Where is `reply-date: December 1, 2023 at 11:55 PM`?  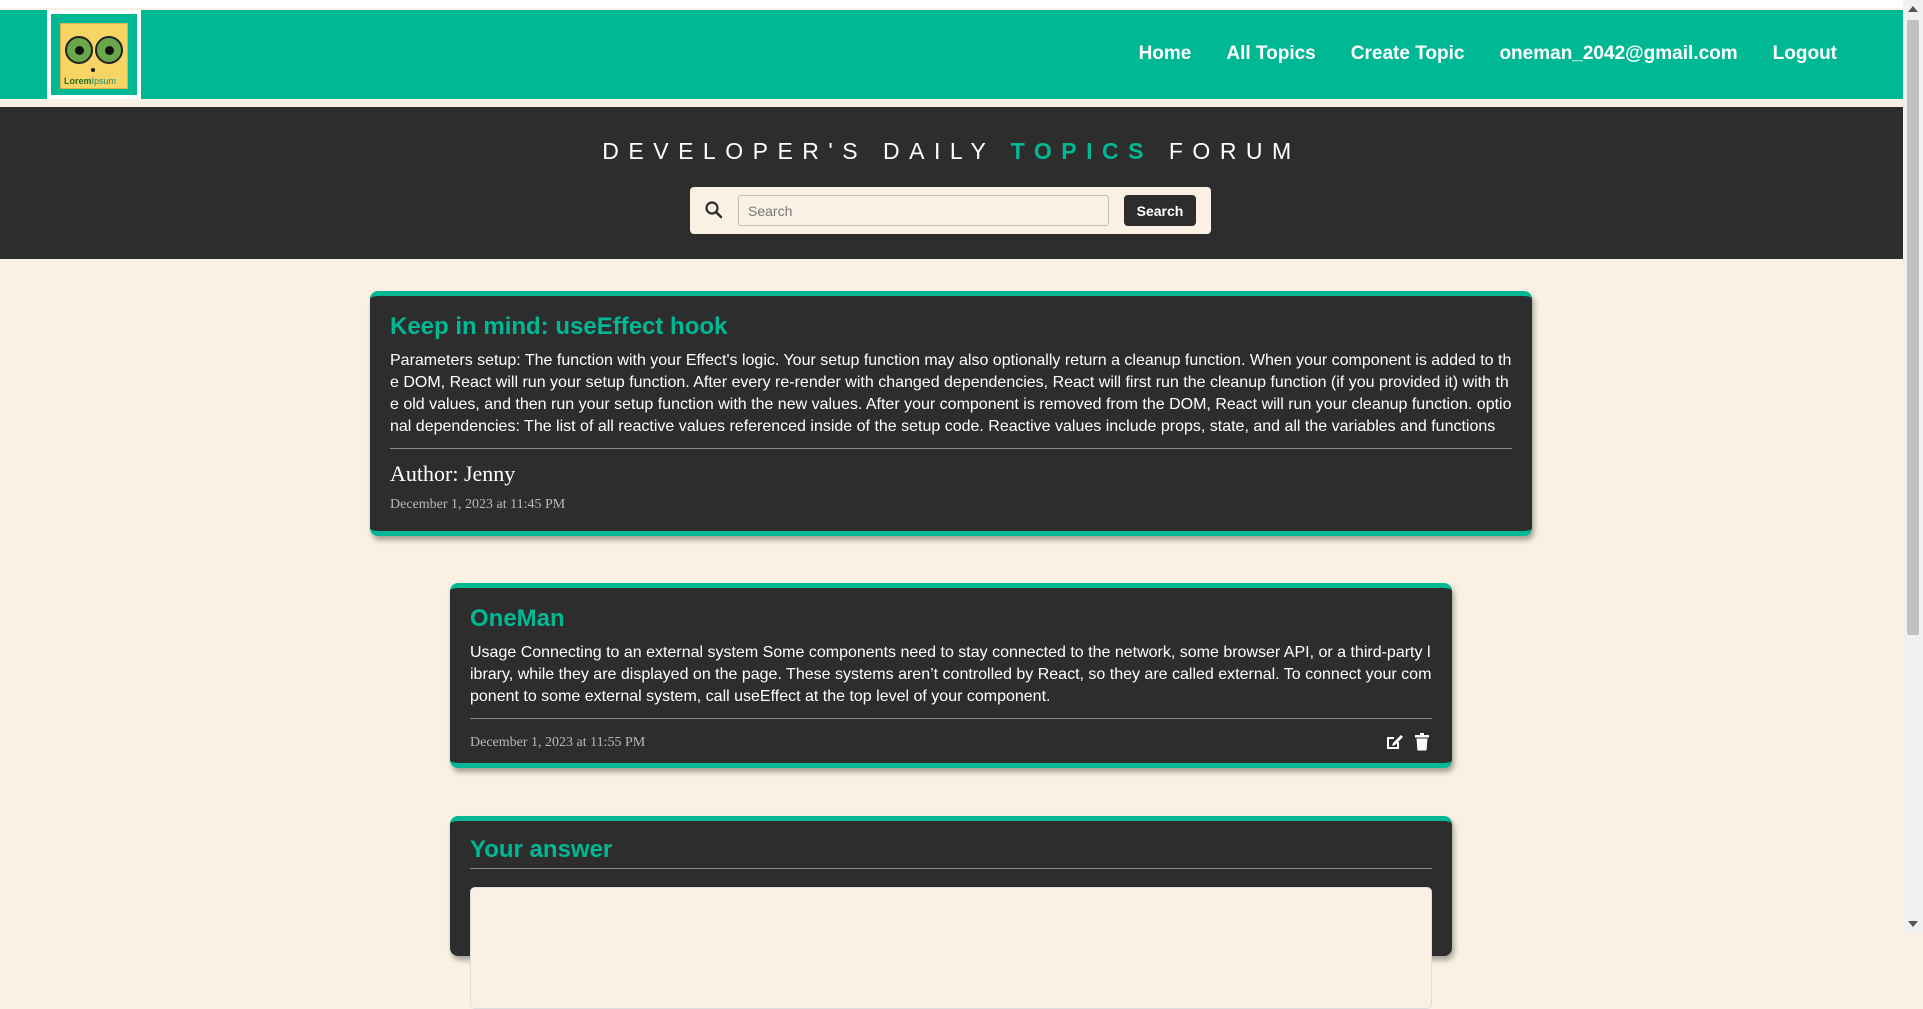 reply-date: December 1, 2023 at 11:55 PM is located at coordinates (558, 742).